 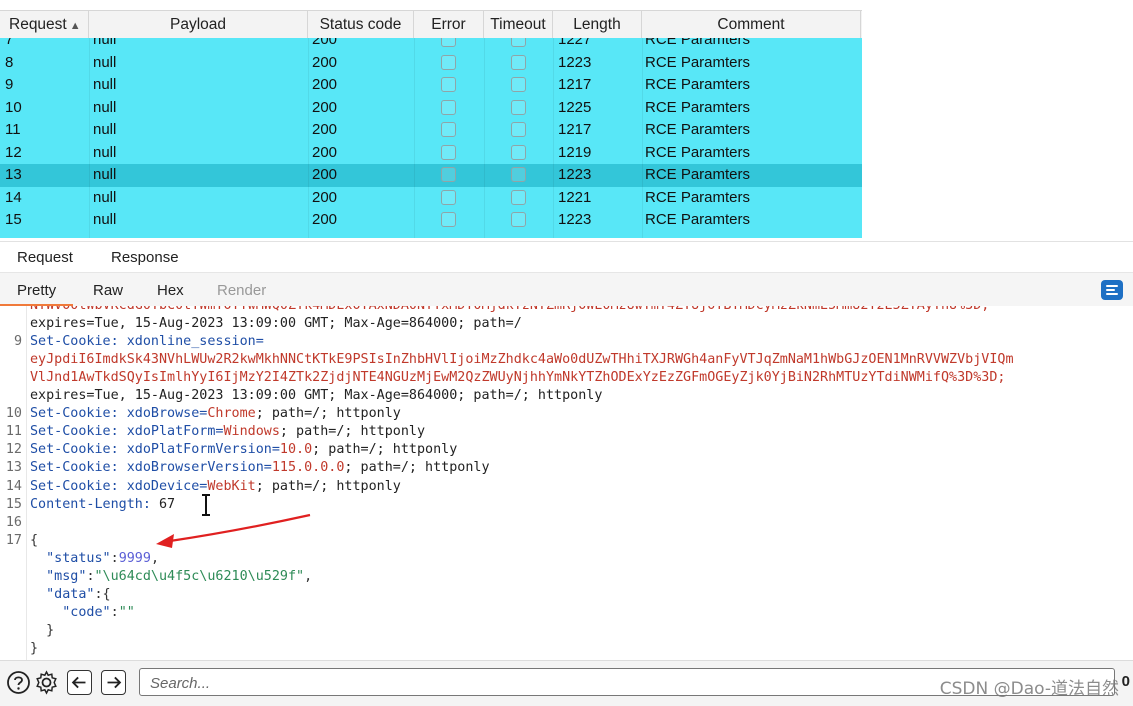 What do you see at coordinates (449, 25) in the screenshot?
I see `column-header-error: Error` at bounding box center [449, 25].